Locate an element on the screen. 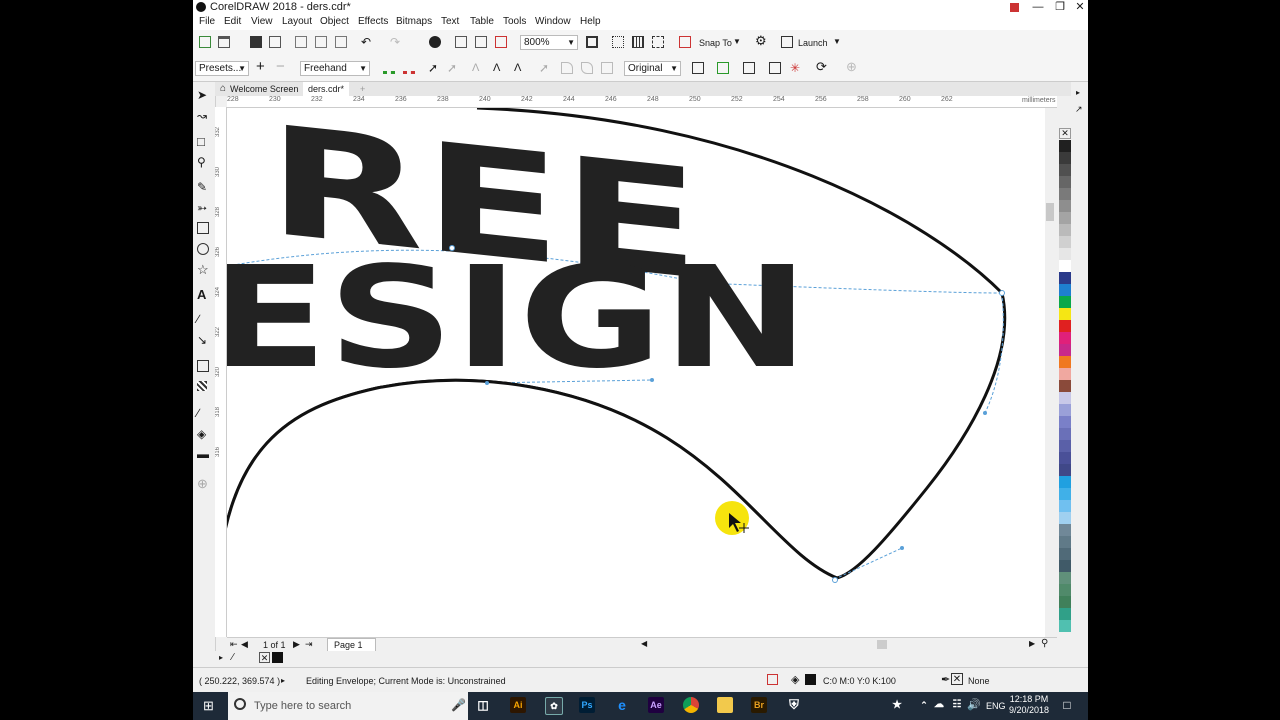 This screenshot has width=1280, height=720. chevron-down-icon: ▼ is located at coordinates (837, 41).